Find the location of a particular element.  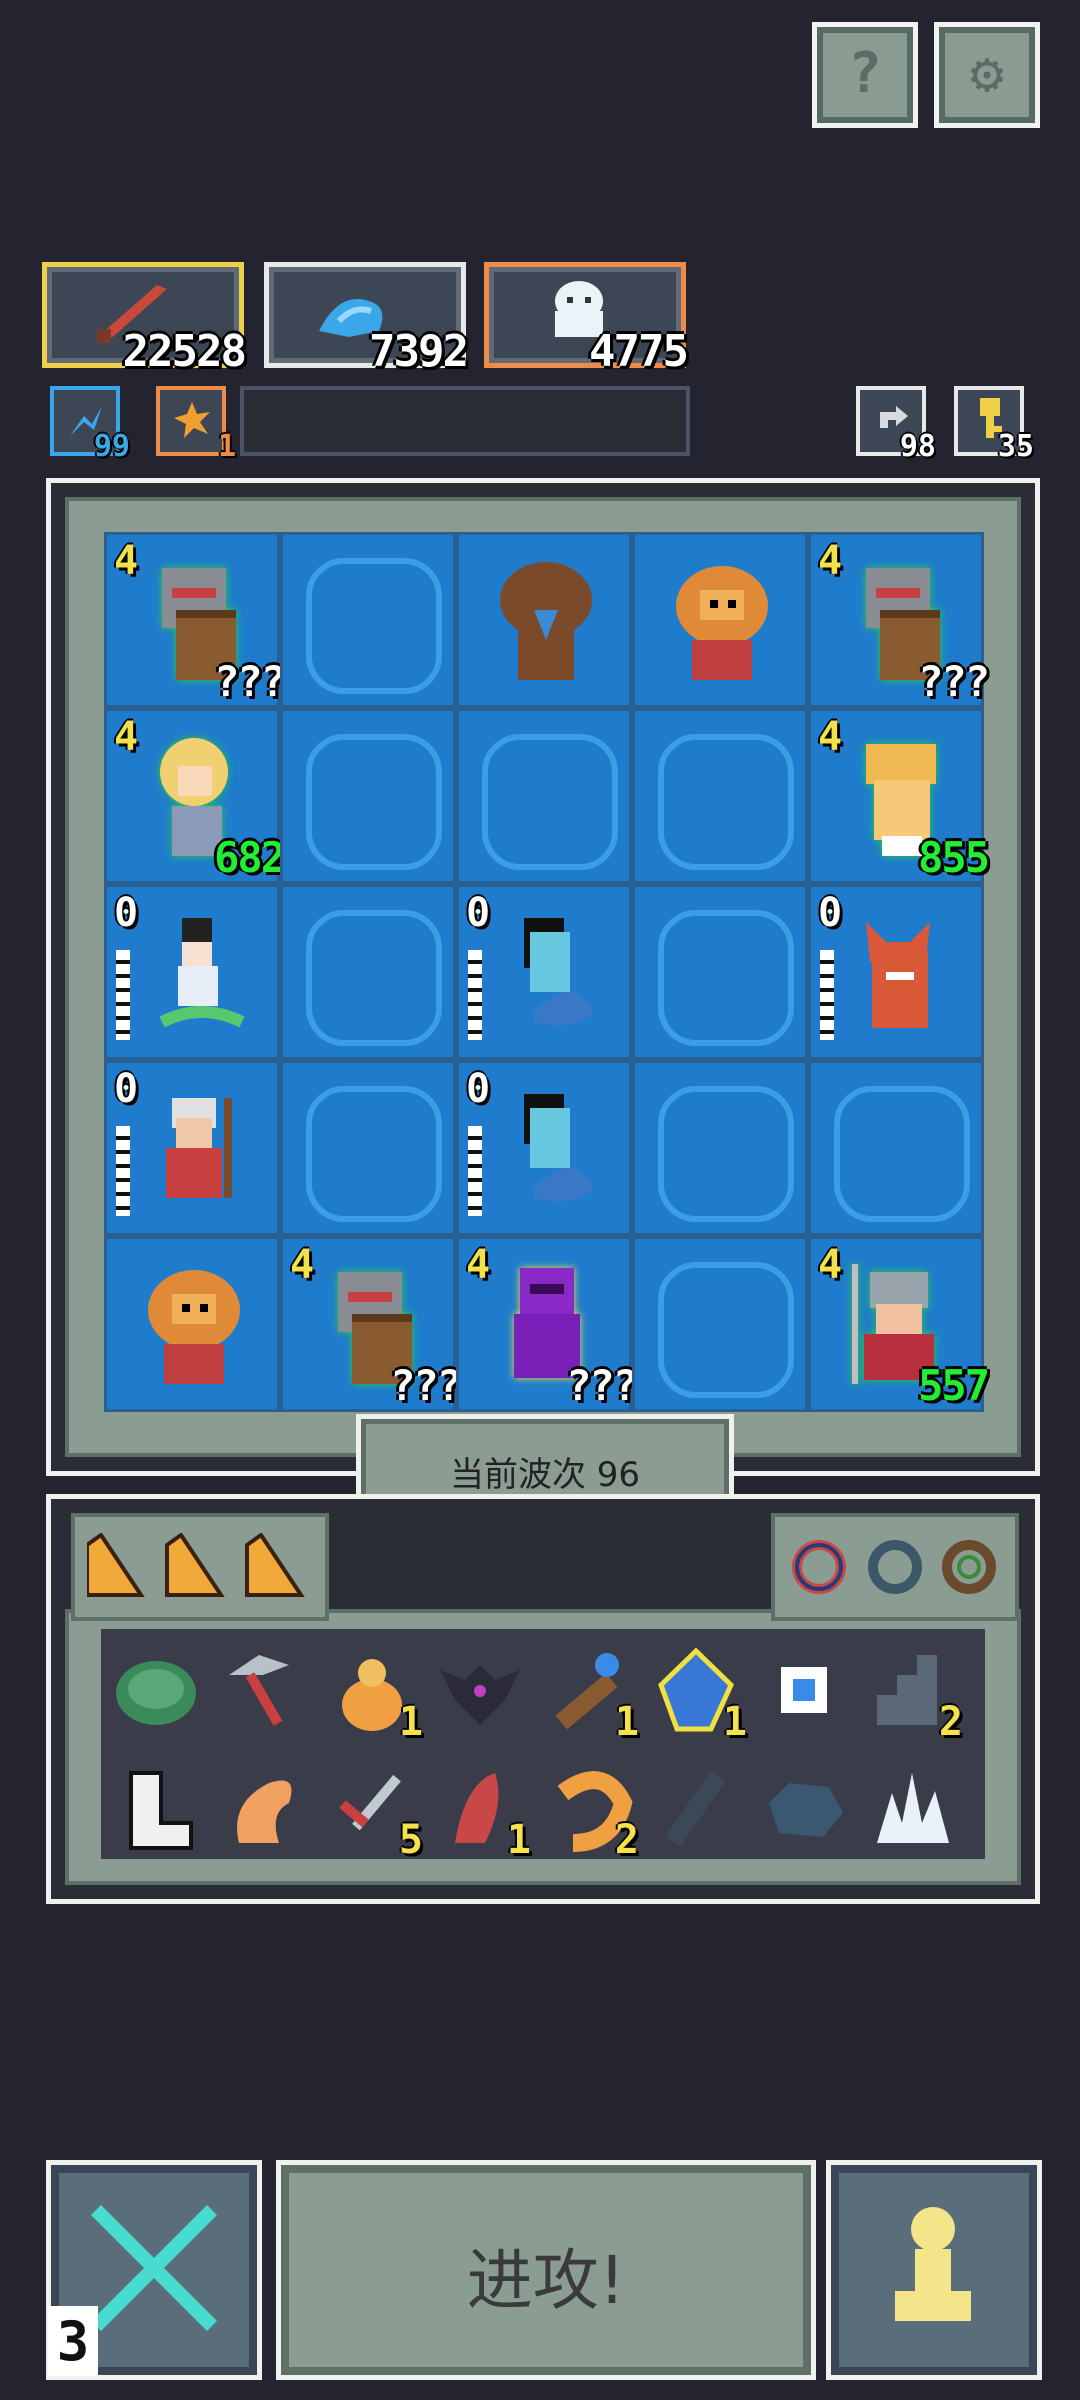

magic-resource: 7392 is located at coordinates (366, 319).